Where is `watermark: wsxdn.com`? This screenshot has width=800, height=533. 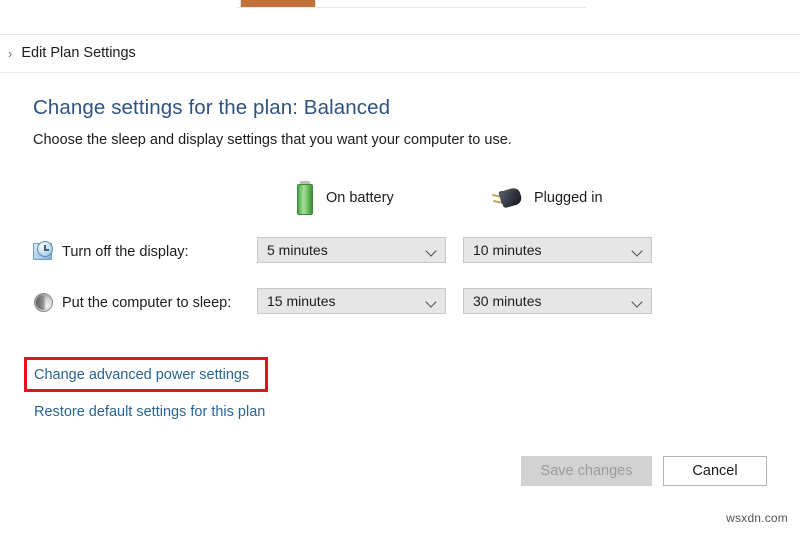 watermark: wsxdn.com is located at coordinates (757, 518).